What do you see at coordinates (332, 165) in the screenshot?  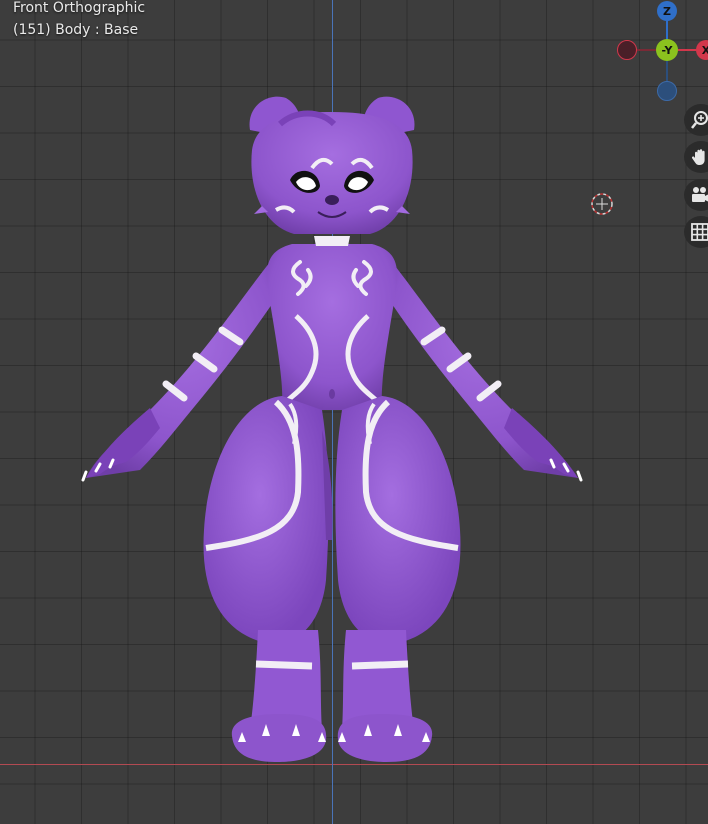 I see `head` at bounding box center [332, 165].